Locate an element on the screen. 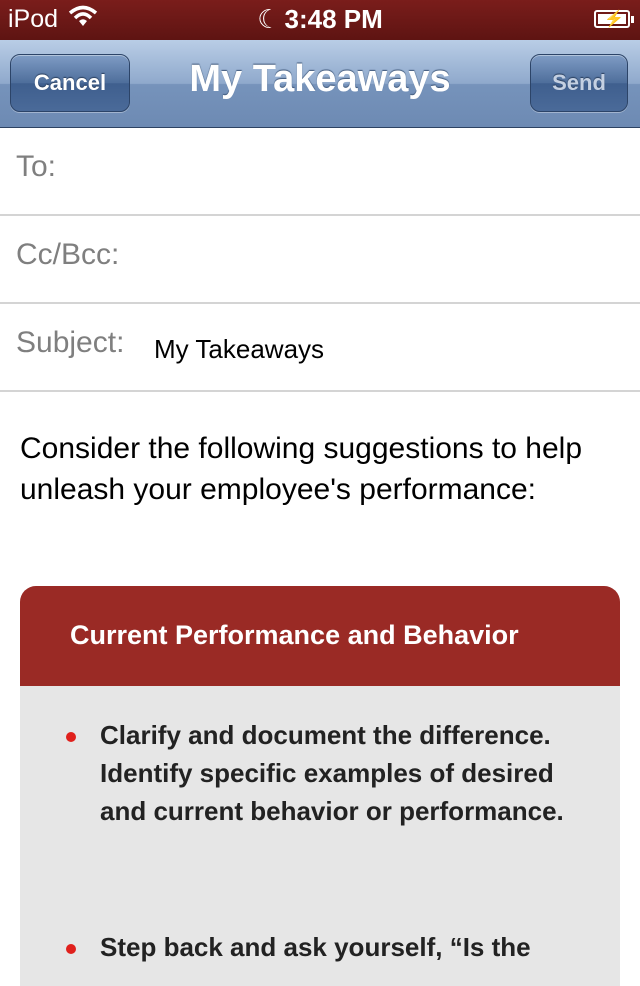 The height and width of the screenshot is (986, 640). clock: 3:48 PM is located at coordinates (333, 19).